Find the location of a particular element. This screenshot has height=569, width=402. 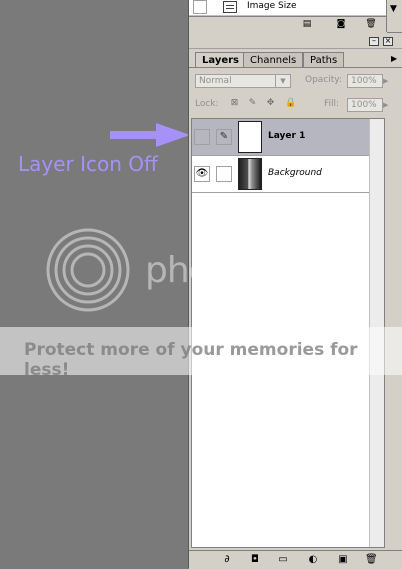

palette-title-bar: – × is located at coordinates (295, 42).